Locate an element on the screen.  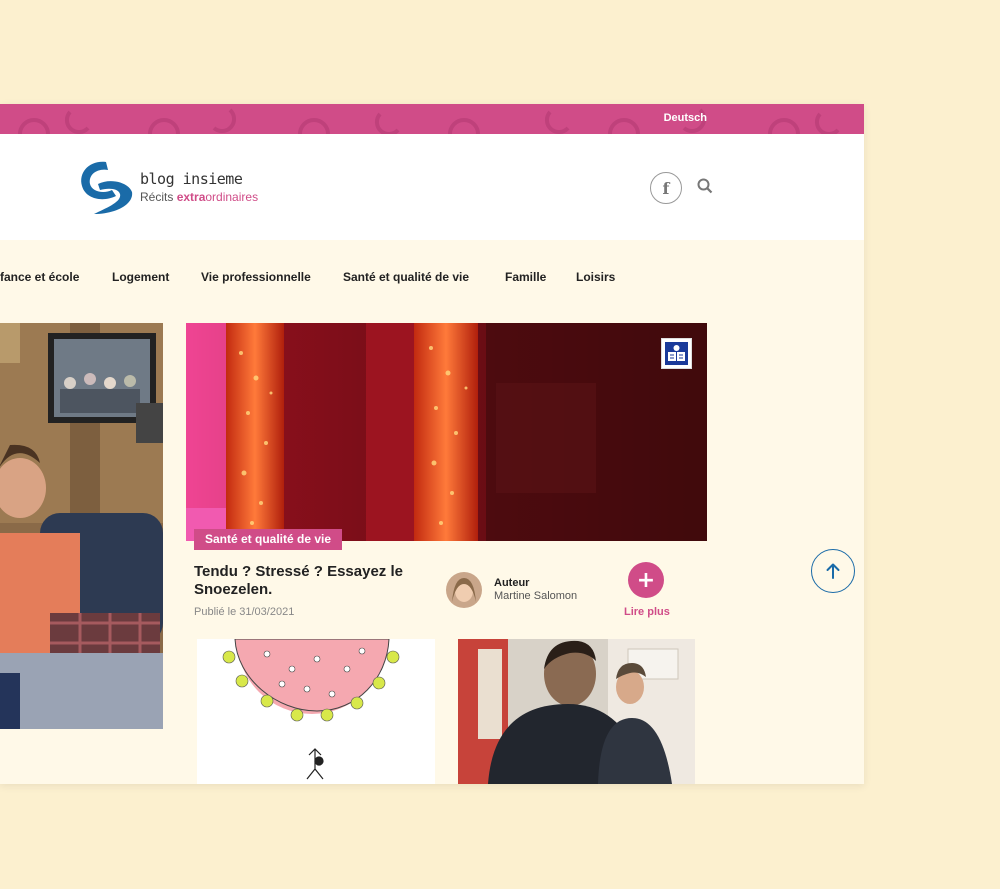
category-badge: Santé et qualité de vie is located at coordinates (268, 539).